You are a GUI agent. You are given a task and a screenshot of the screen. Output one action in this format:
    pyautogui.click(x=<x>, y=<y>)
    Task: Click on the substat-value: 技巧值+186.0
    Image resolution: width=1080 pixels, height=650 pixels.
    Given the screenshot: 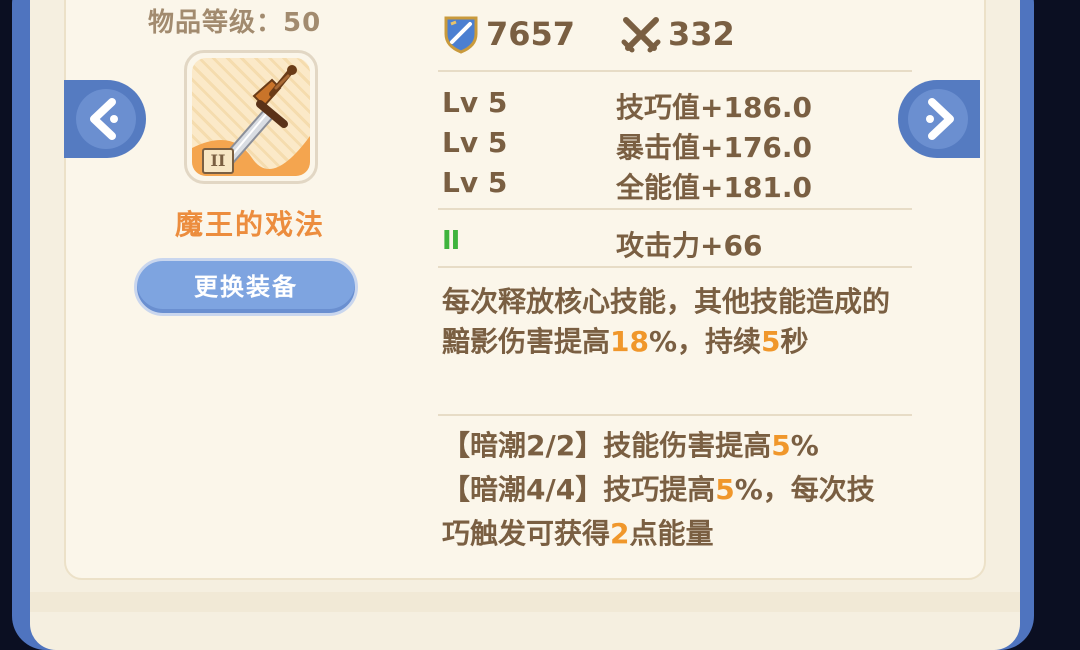 What is the action you would take?
    pyautogui.click(x=714, y=107)
    